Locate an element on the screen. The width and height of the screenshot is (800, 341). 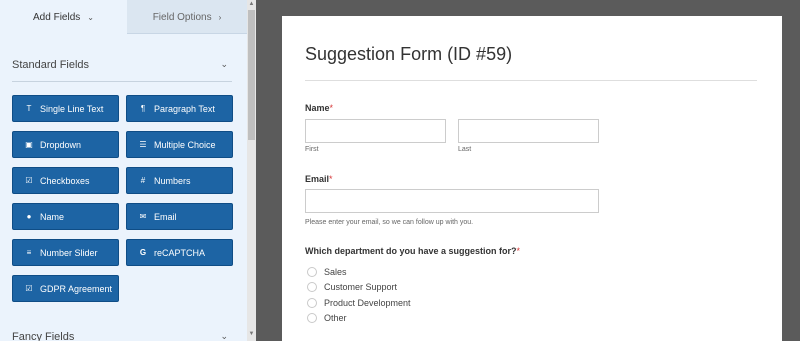
add-multiple-choice-button: ☰ Multiple Choice is located at coordinates (179, 144).